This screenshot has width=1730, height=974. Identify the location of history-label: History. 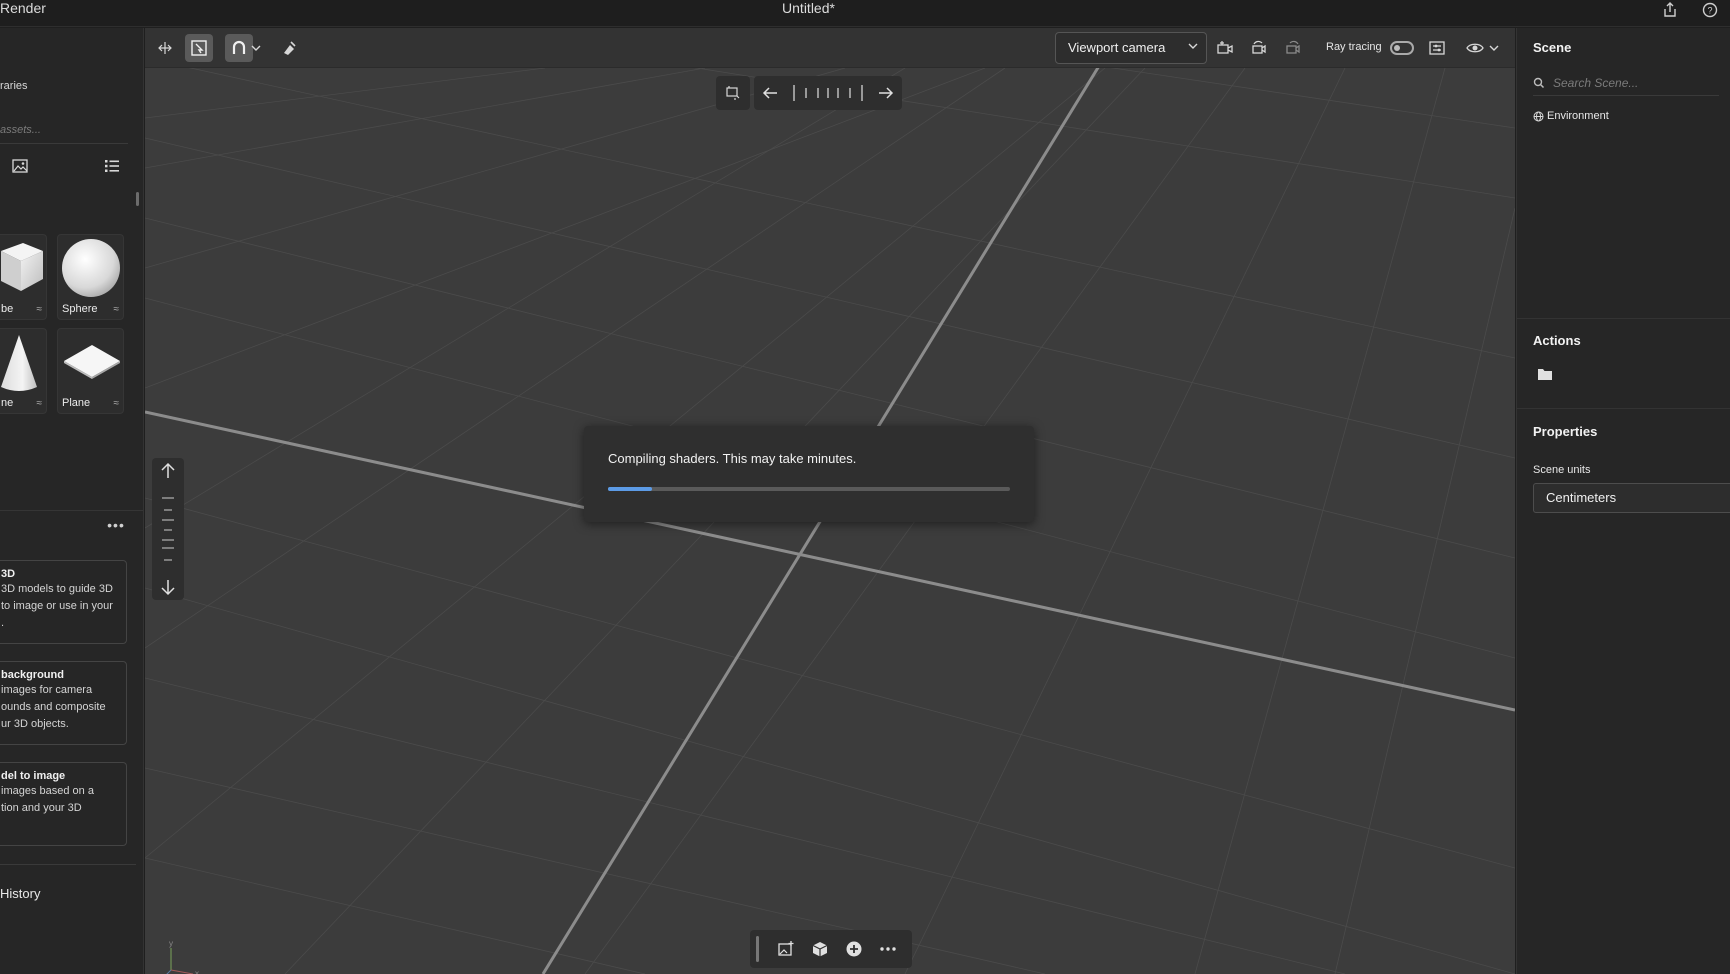
(20, 893).